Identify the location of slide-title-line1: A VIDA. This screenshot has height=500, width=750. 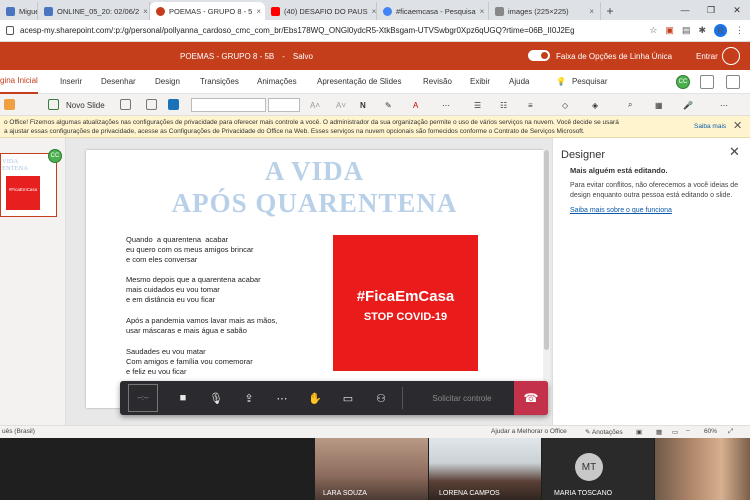
(314, 171).